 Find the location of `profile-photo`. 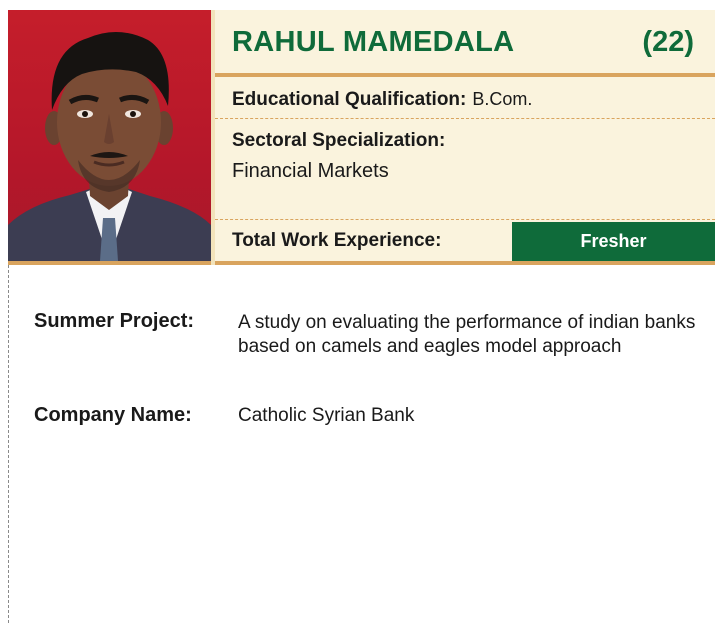

profile-photo is located at coordinates (109, 135).